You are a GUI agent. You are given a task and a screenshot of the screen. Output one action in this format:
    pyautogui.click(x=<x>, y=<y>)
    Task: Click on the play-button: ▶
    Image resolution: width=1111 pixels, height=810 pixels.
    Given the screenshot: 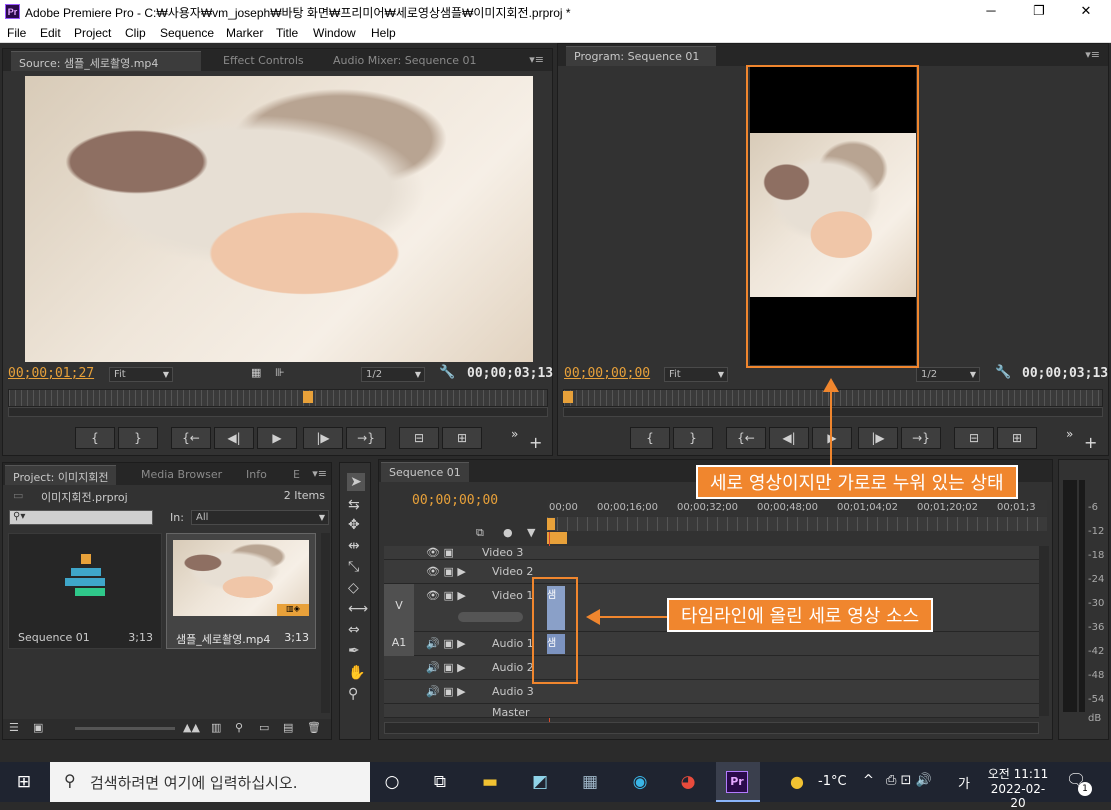 What is the action you would take?
    pyautogui.click(x=277, y=438)
    